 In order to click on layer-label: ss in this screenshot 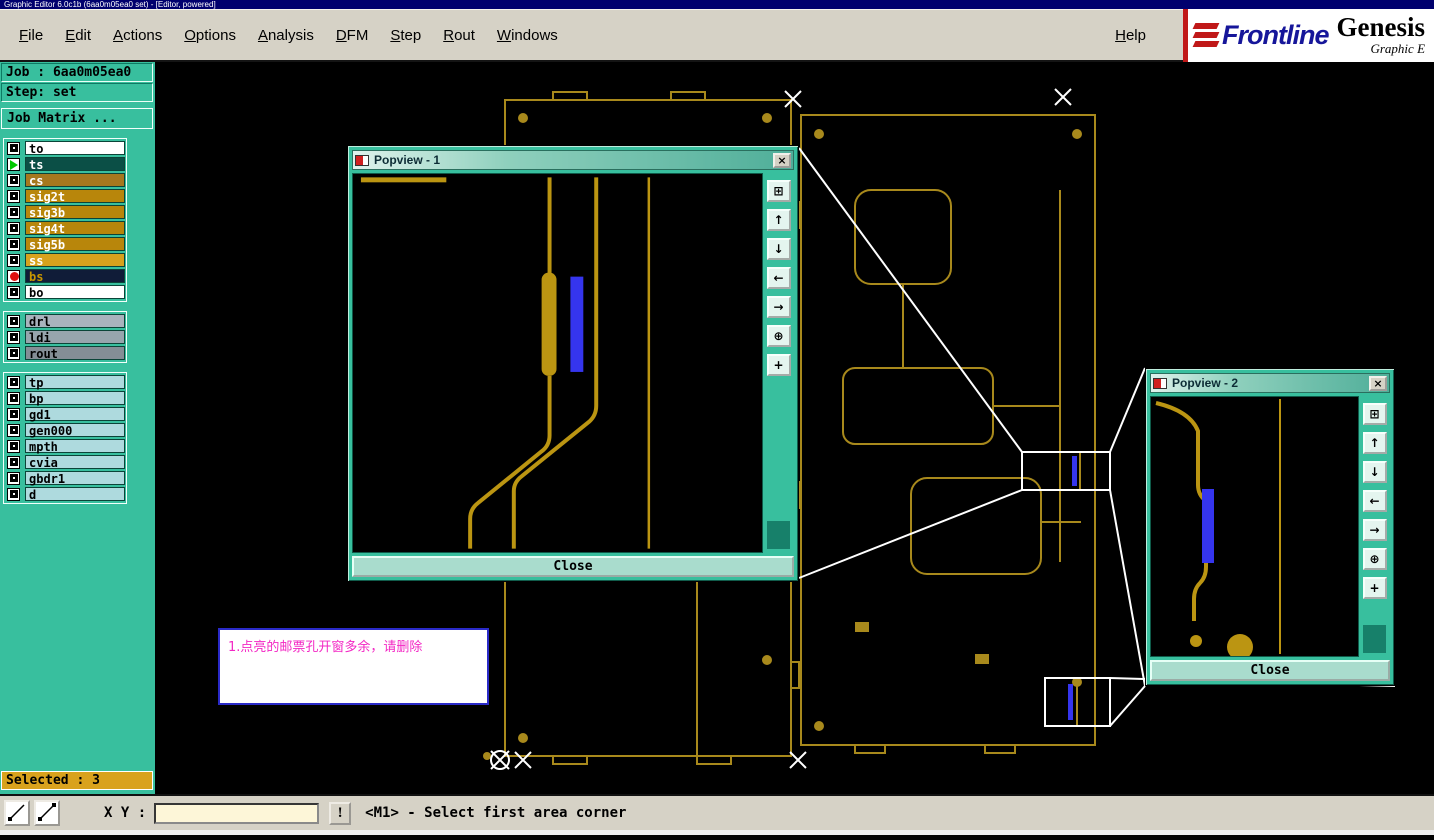, I will do `click(75, 260)`.